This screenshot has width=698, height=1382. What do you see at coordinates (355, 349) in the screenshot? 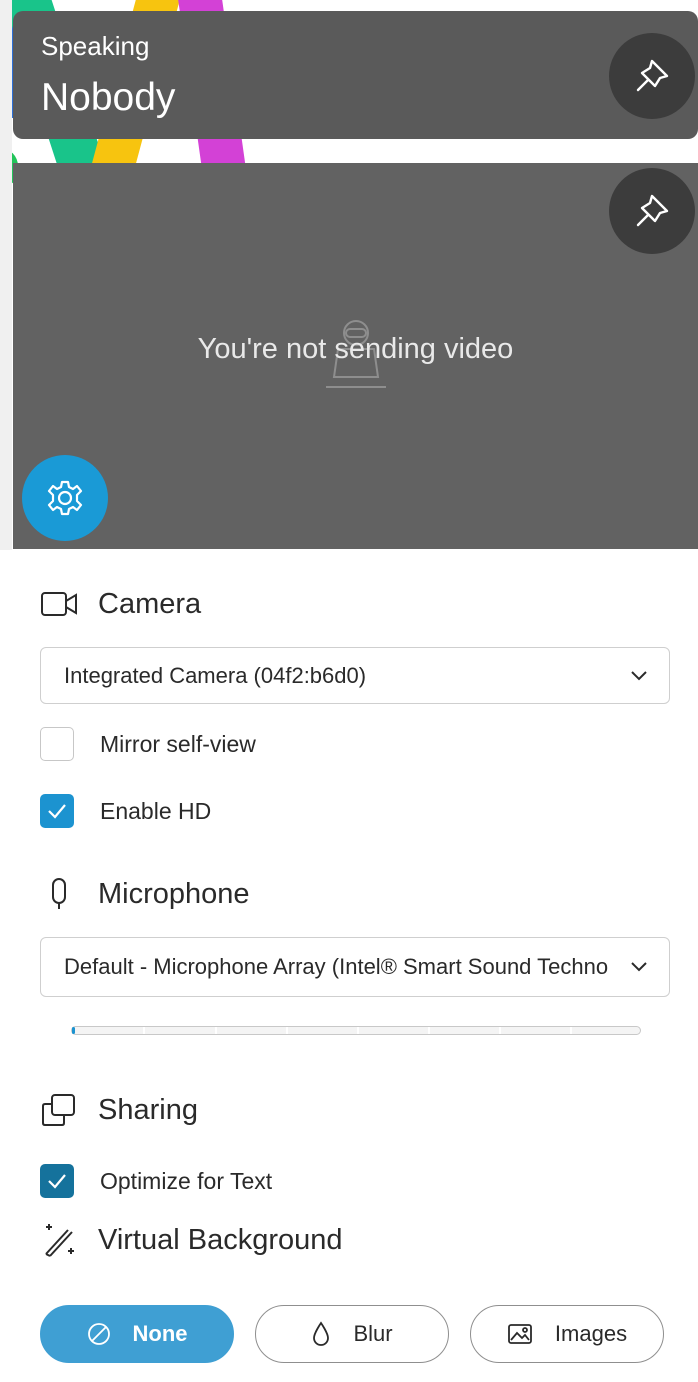
I see `video-status-message: You're not sending video` at bounding box center [355, 349].